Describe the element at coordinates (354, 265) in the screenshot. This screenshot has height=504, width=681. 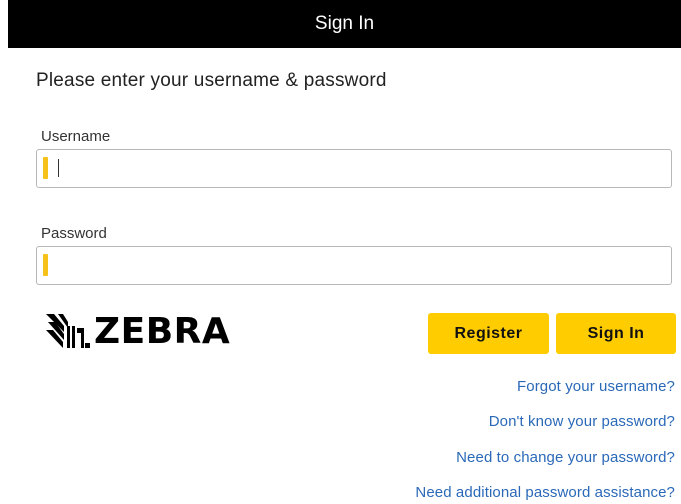
I see `password-input` at that location.